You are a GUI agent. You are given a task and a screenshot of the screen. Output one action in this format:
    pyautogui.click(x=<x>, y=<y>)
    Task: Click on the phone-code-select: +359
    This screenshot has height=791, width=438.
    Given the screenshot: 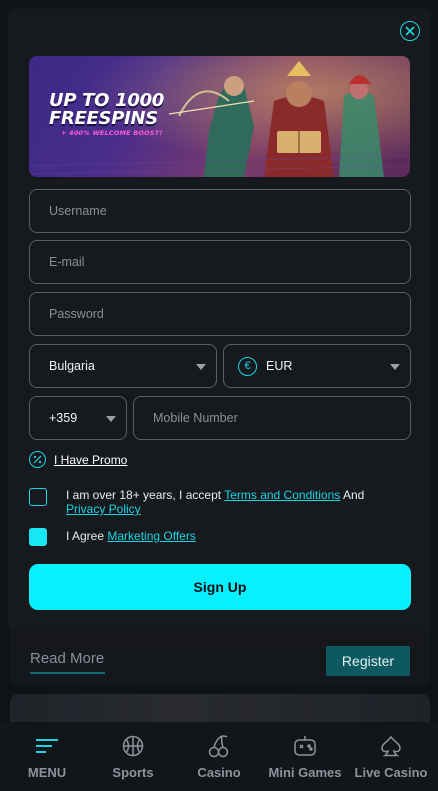 What is the action you would take?
    pyautogui.click(x=78, y=418)
    